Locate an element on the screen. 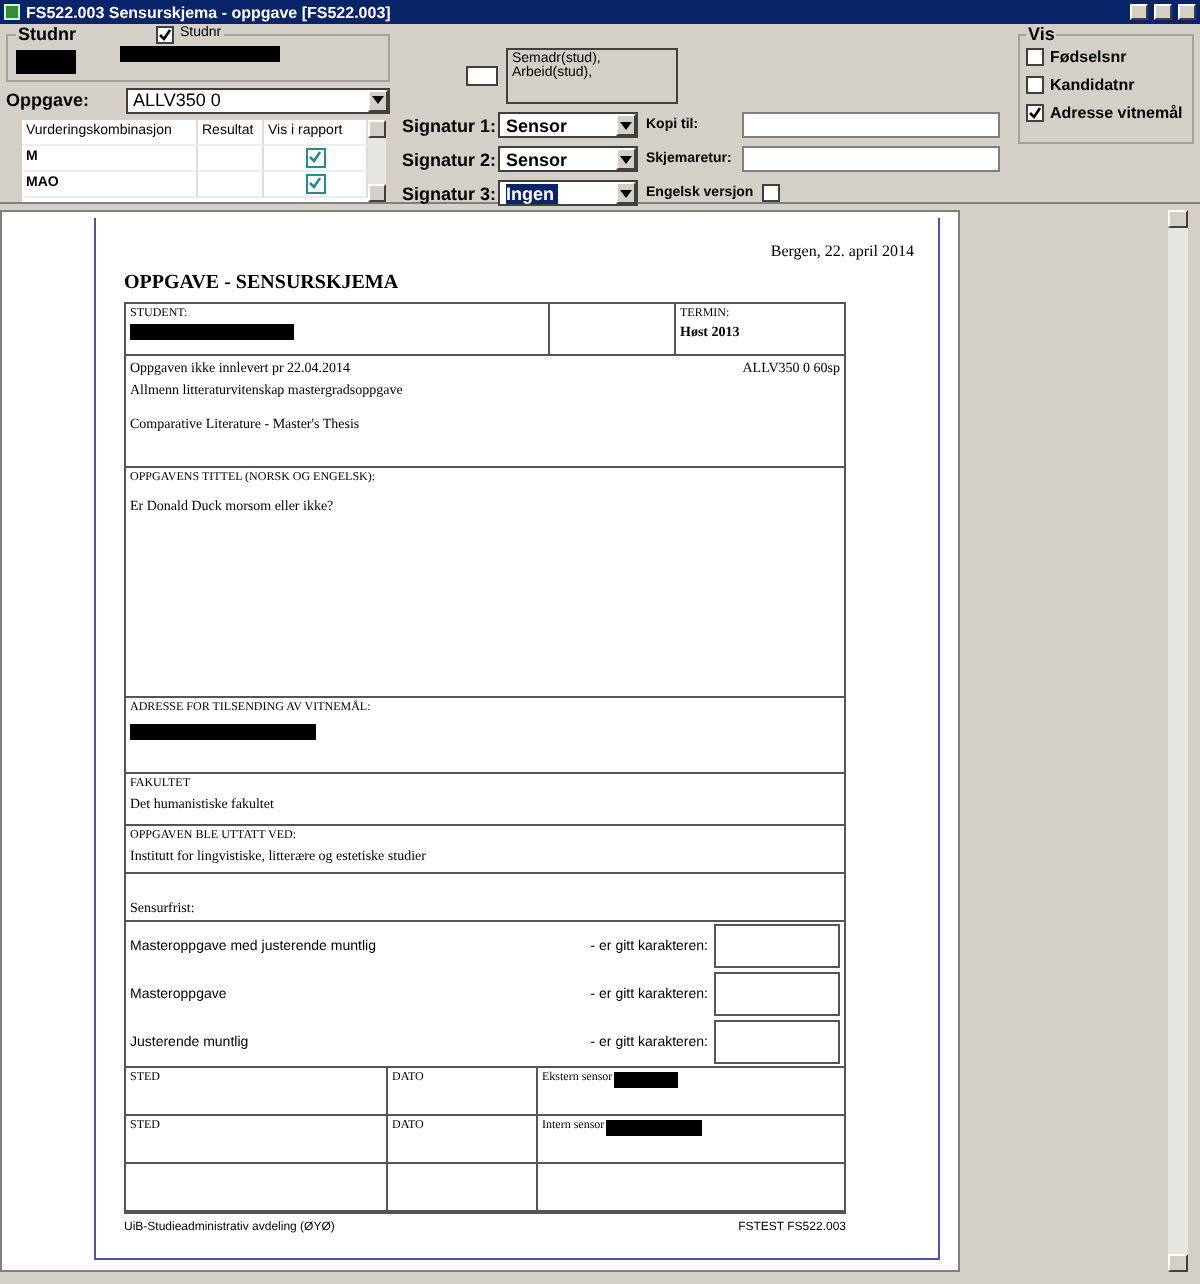  document-title: OPPGAVE - SENSURSKJEMA is located at coordinates (262, 283).